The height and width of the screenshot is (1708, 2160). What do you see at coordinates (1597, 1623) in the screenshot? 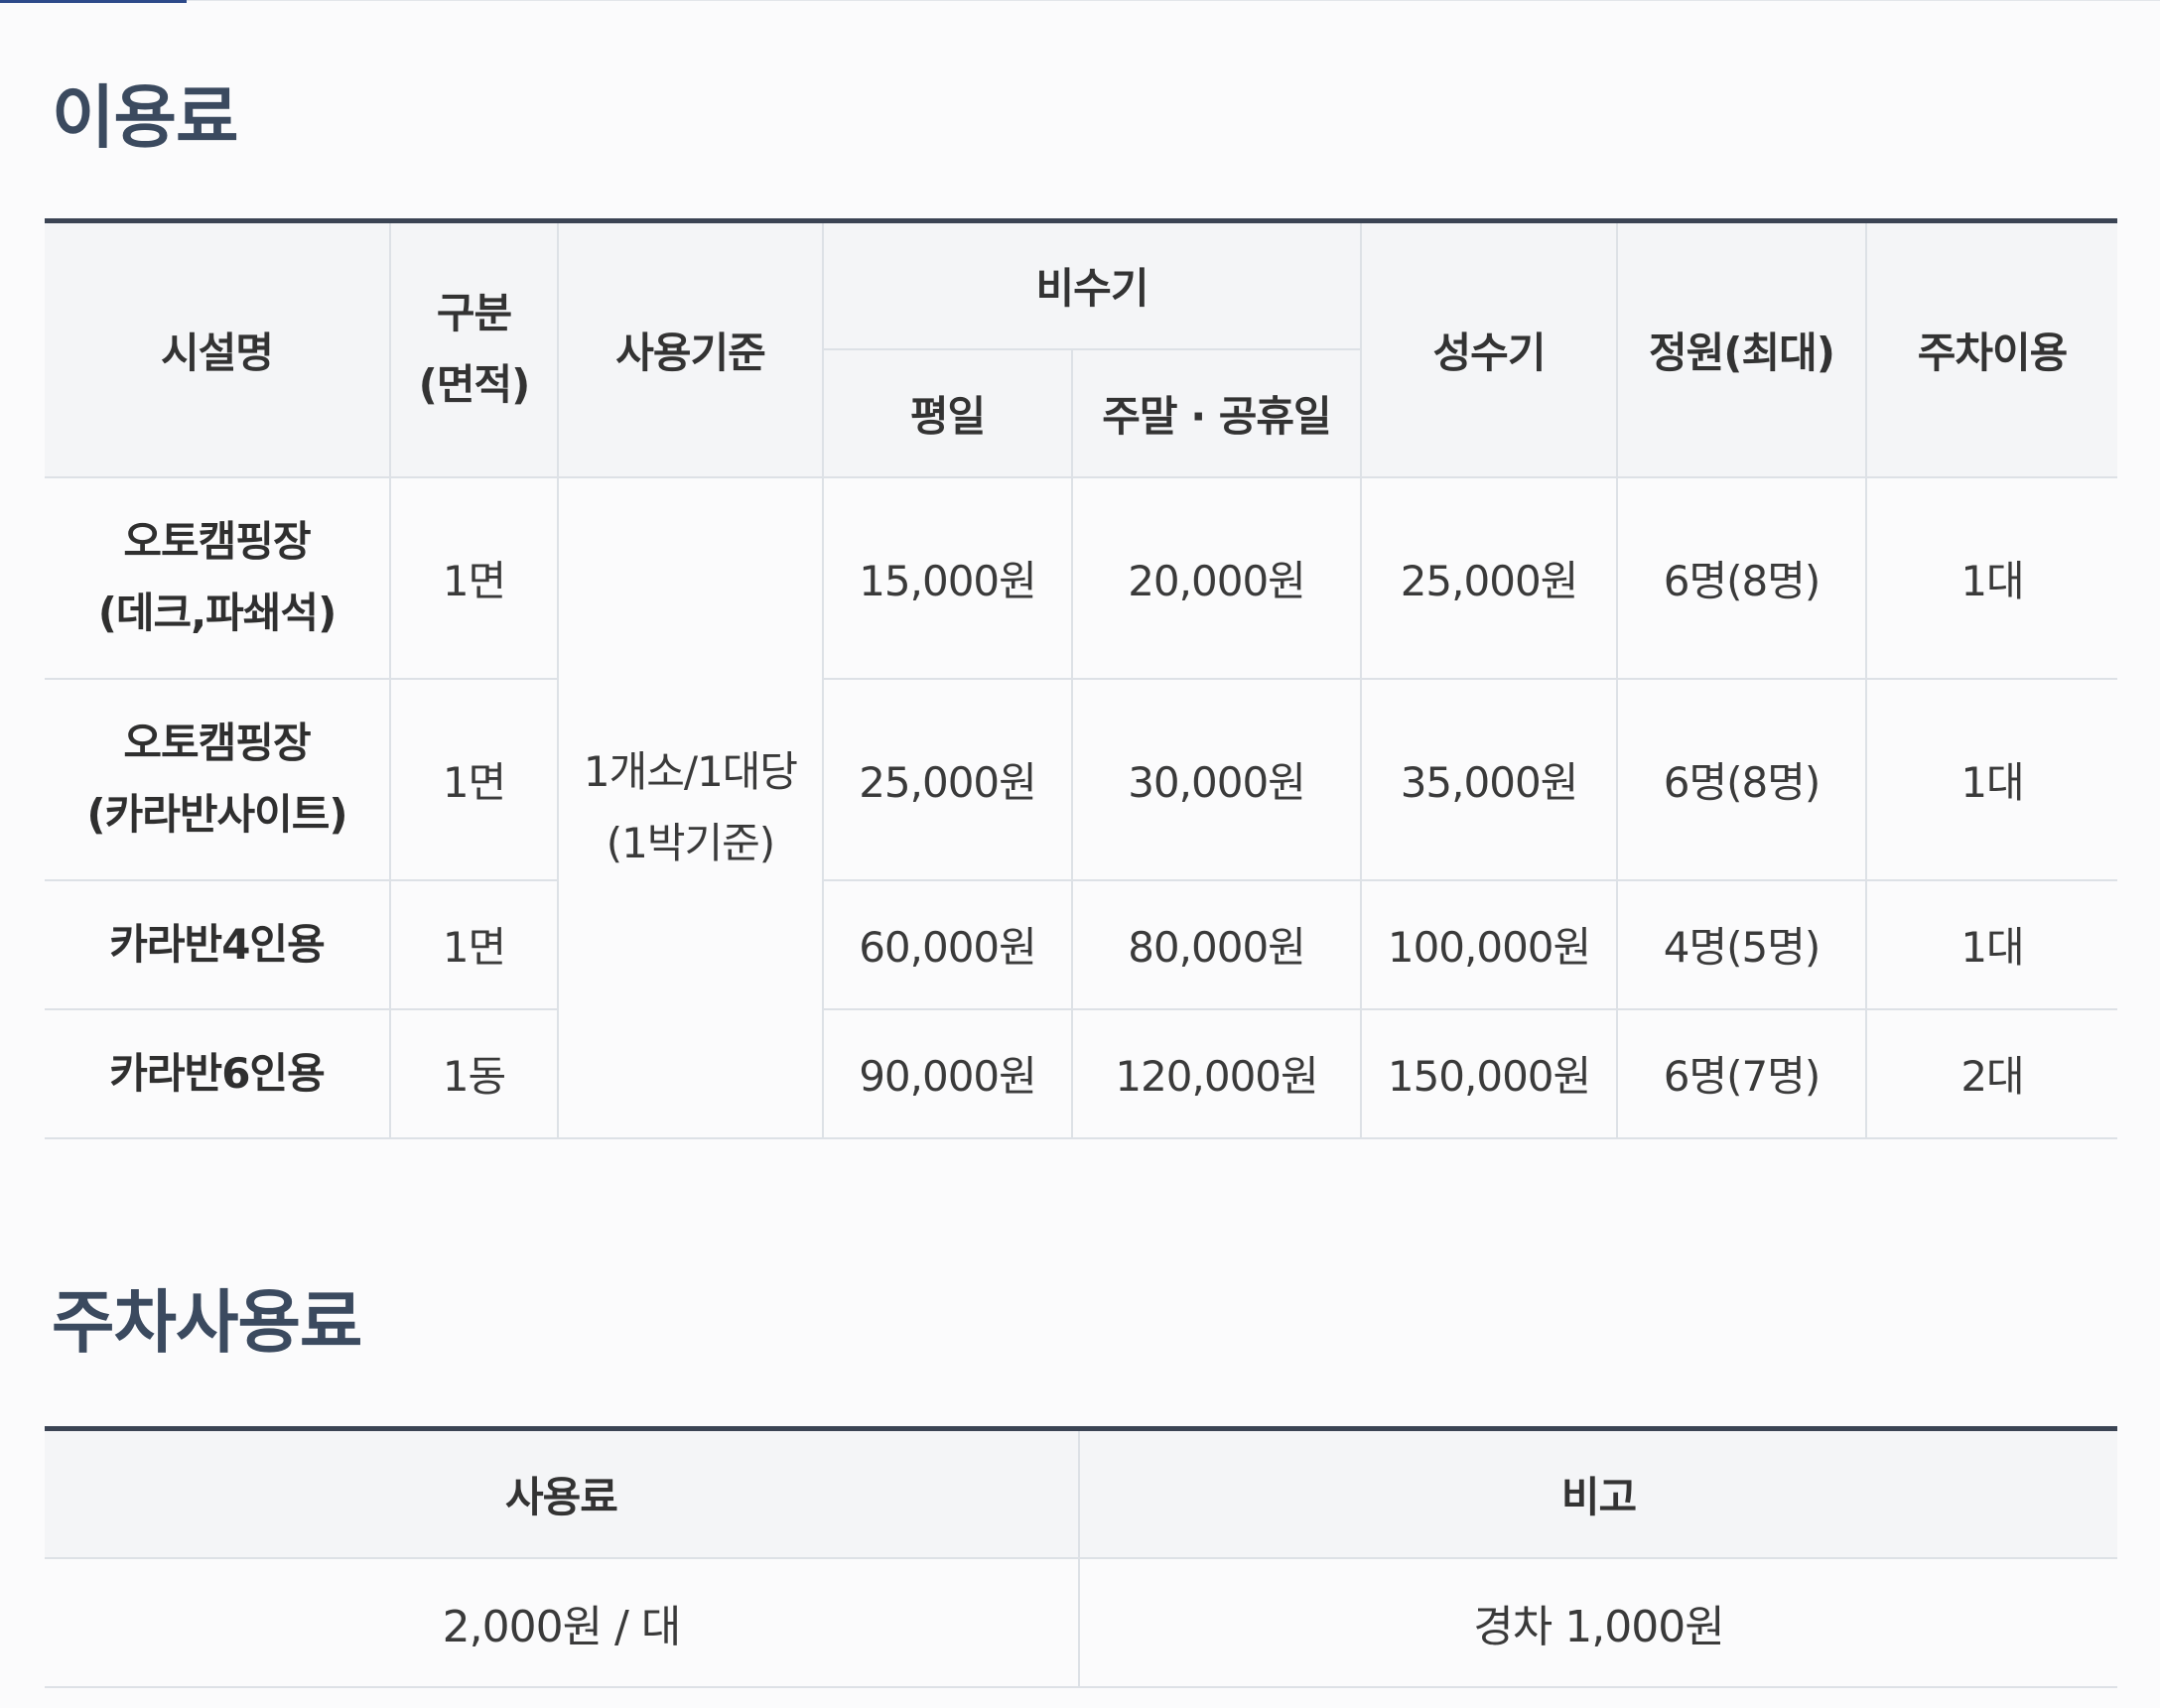
I see `note-cell: 경차 1,000원` at bounding box center [1597, 1623].